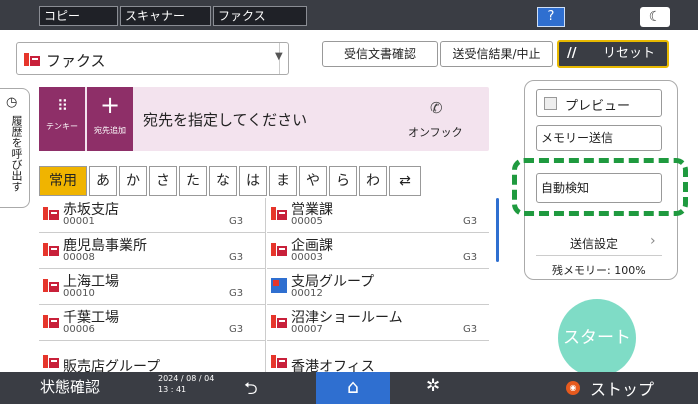 The width and height of the screenshot is (698, 404). Describe the element at coordinates (79, 293) in the screenshot. I see `entry-number: 00010` at that location.